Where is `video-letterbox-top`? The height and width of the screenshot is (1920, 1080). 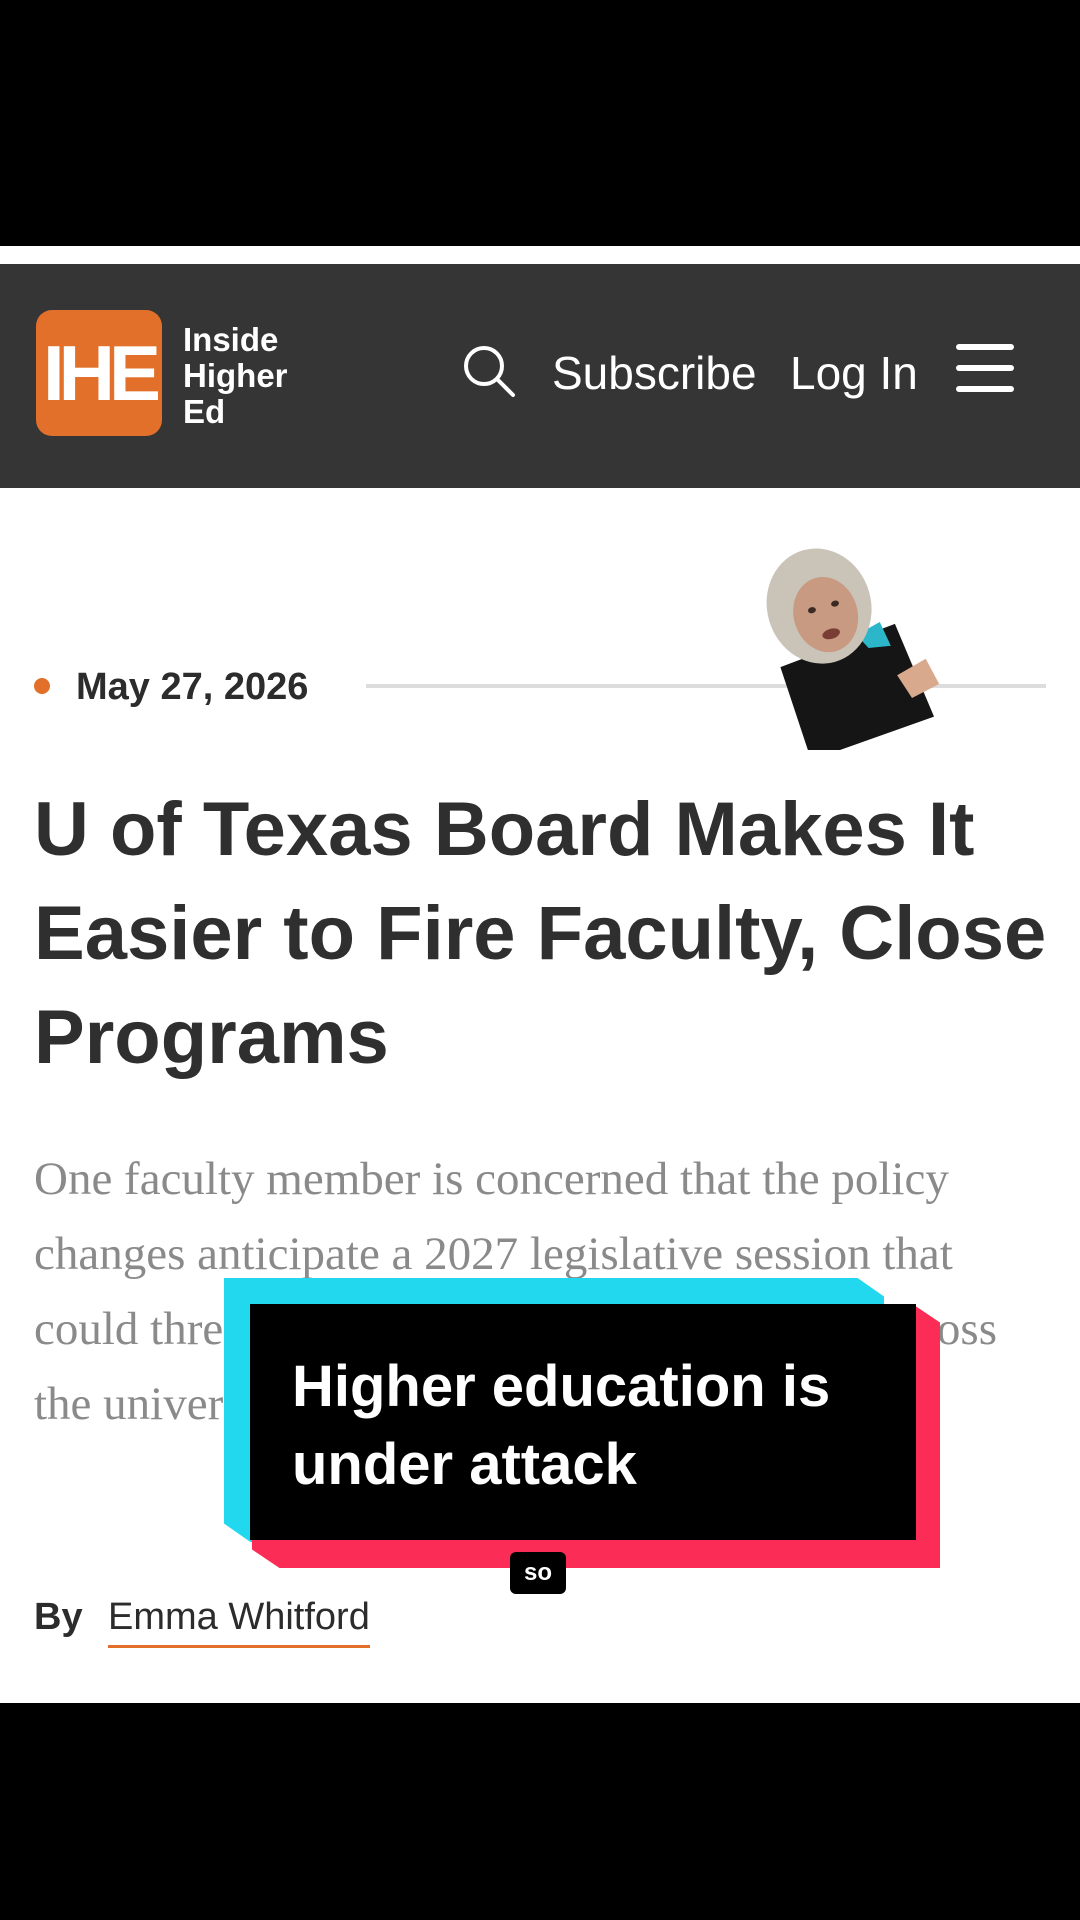 video-letterbox-top is located at coordinates (540, 123).